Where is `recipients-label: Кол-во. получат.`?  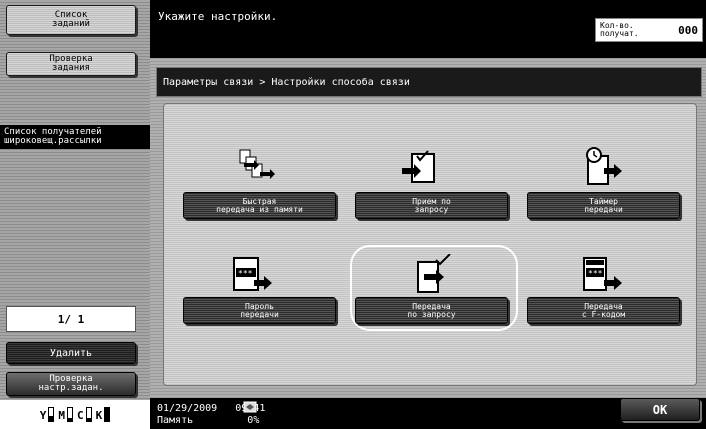 recipients-label: Кол-во. получат. is located at coordinates (619, 29).